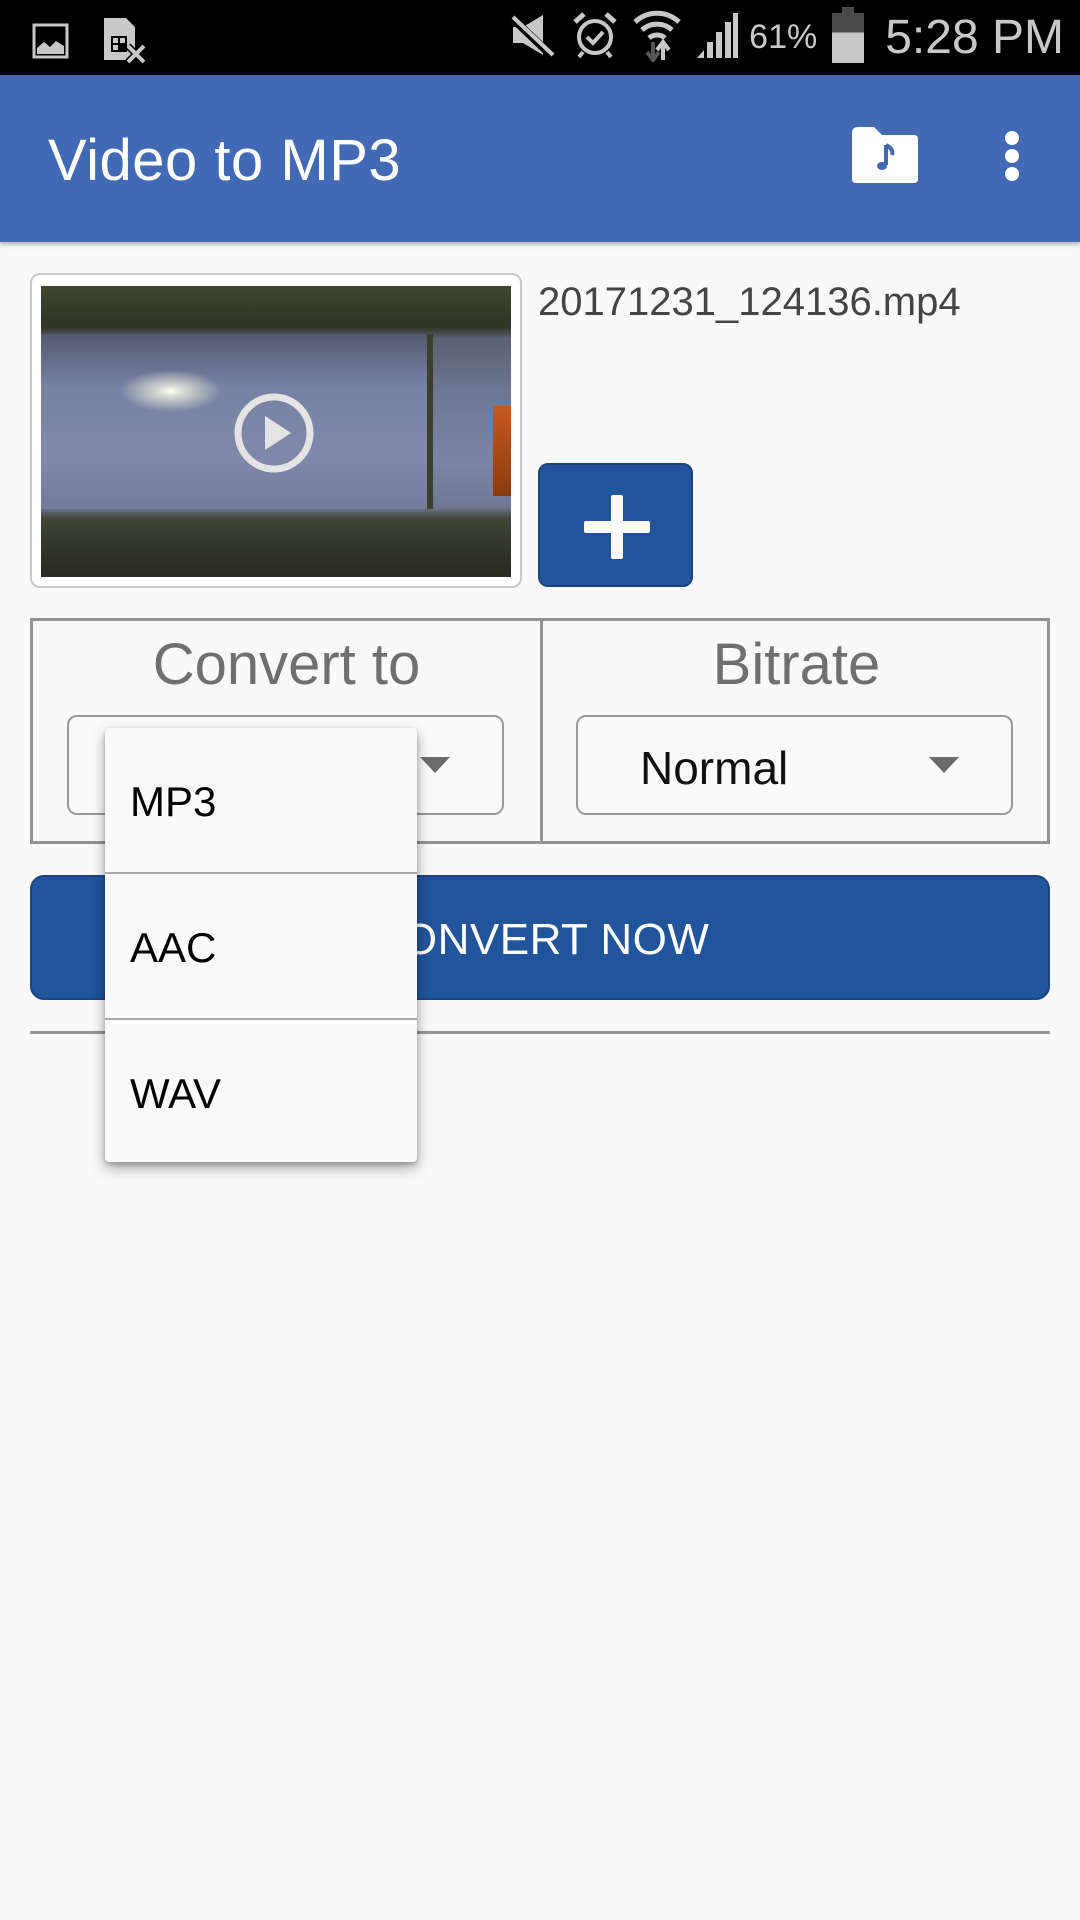 The width and height of the screenshot is (1080, 1920). What do you see at coordinates (714, 768) in the screenshot?
I see `bitrate-value: Normal` at bounding box center [714, 768].